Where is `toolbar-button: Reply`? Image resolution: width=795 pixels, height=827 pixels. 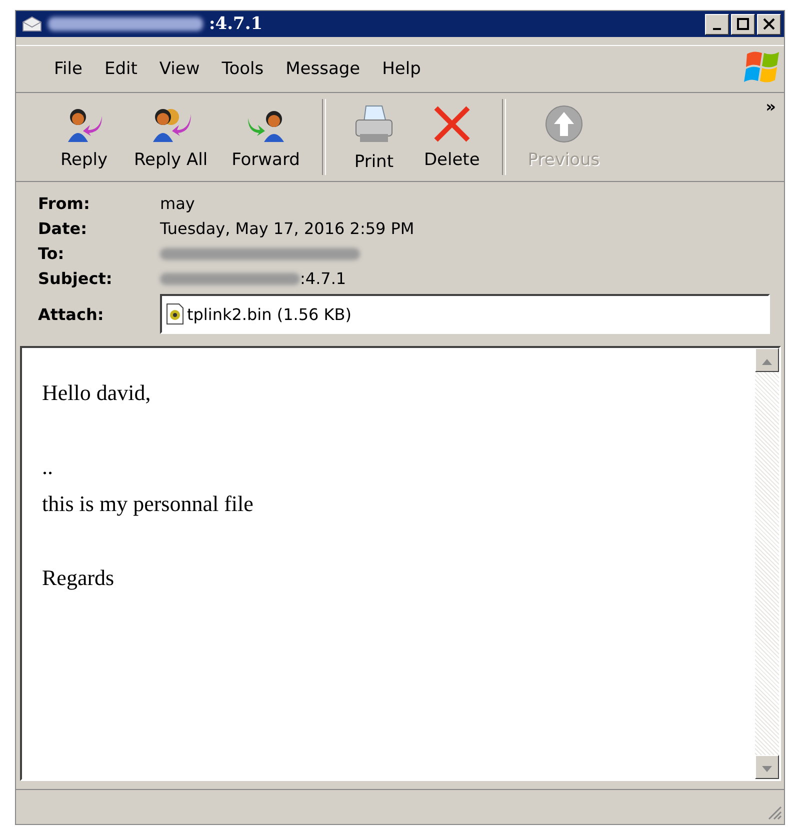
toolbar-button: Reply is located at coordinates (84, 137).